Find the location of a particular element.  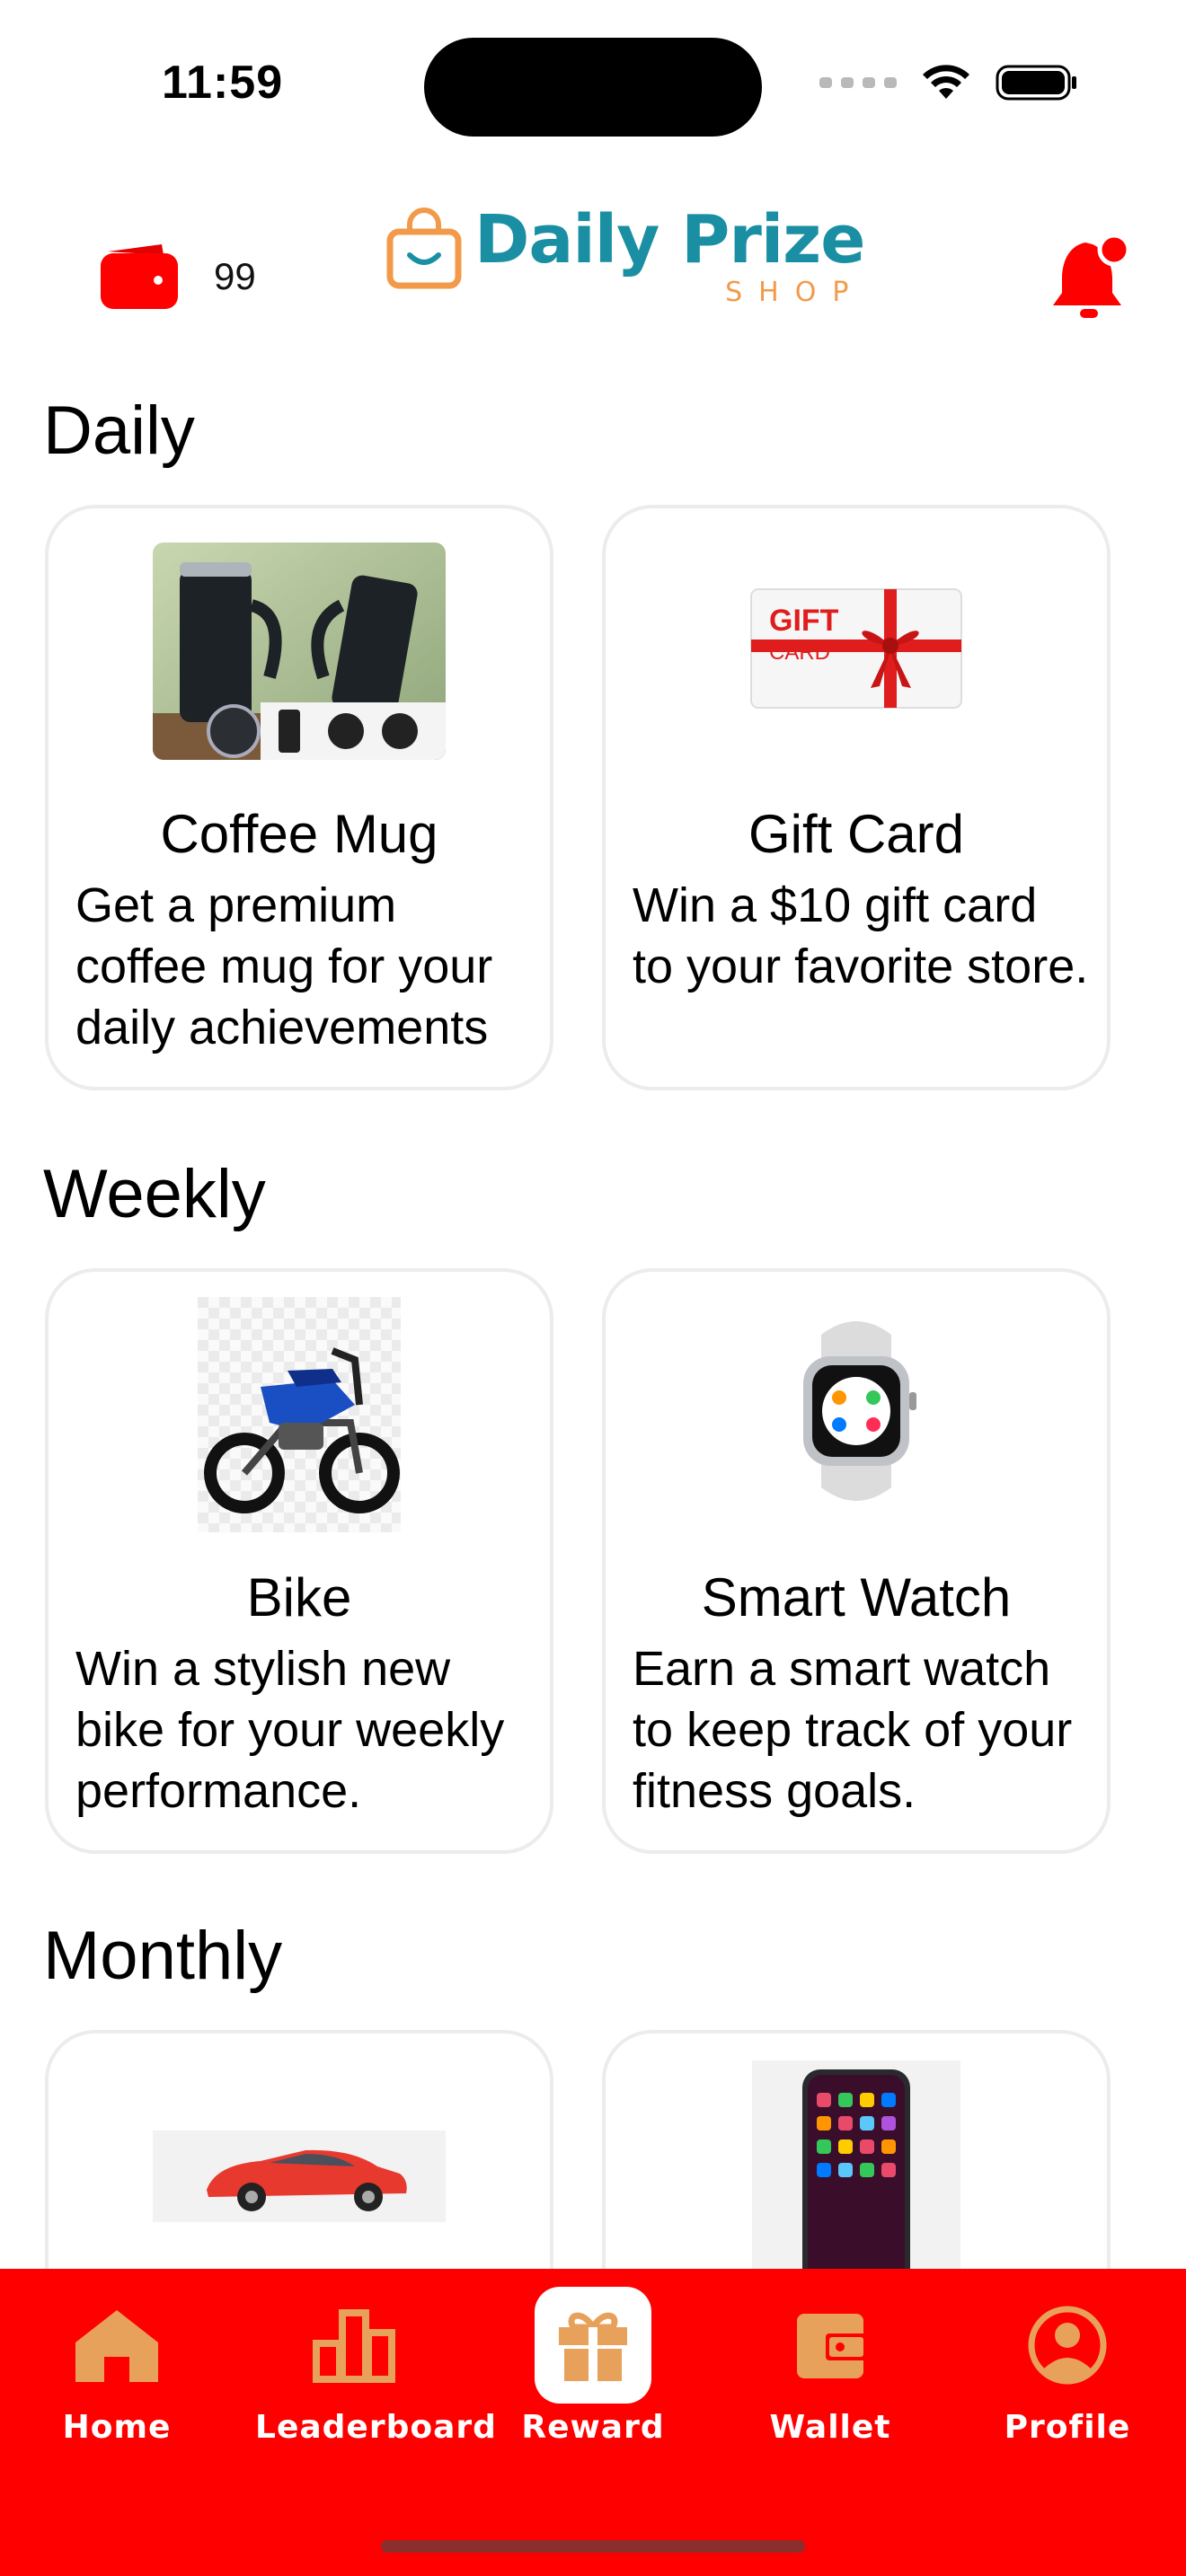

nav-label: Reward is located at coordinates (593, 2427).